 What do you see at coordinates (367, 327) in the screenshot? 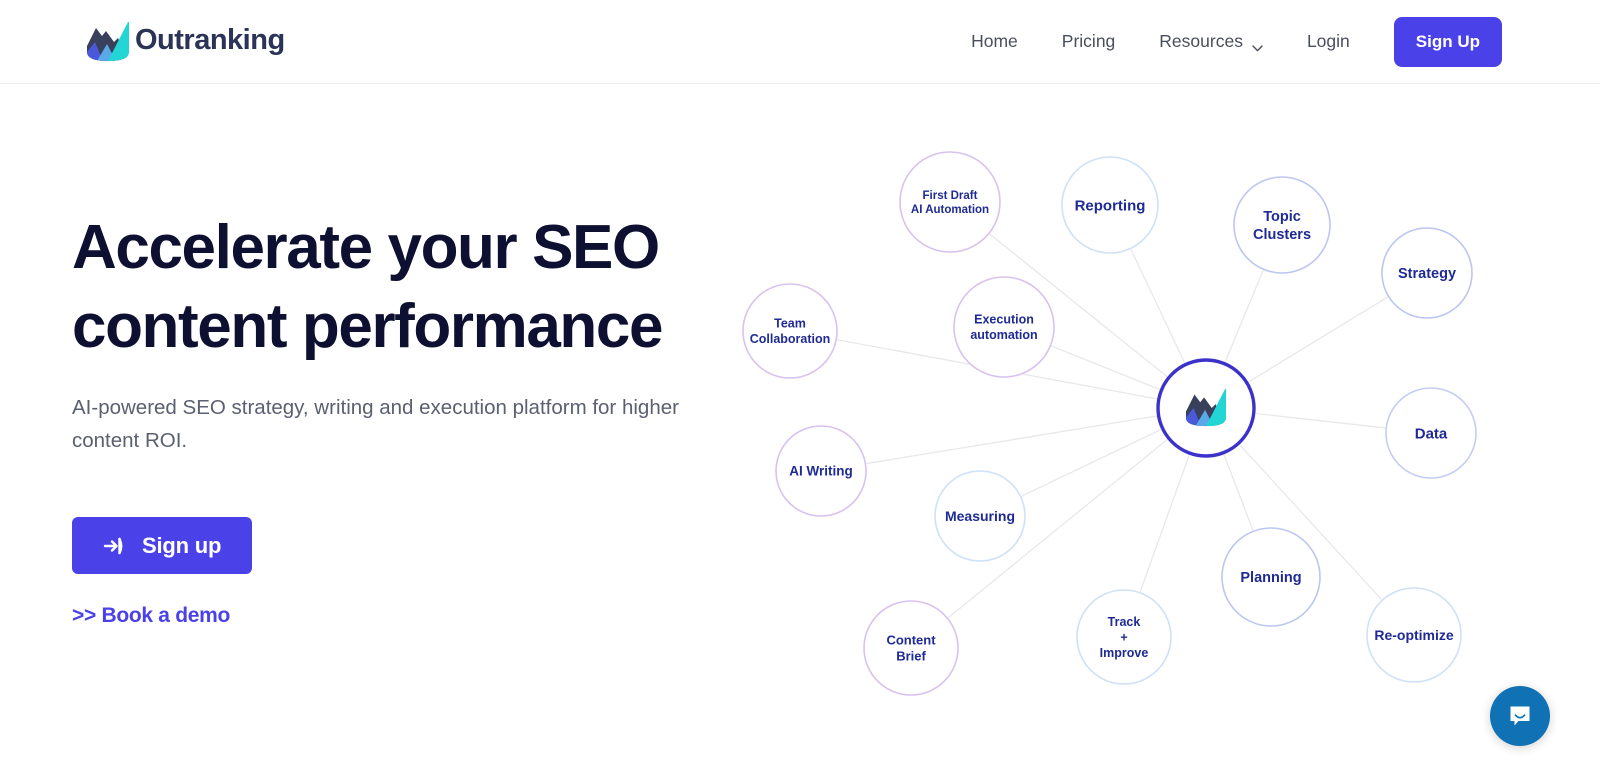
I see `headline-line-2: content performance` at bounding box center [367, 327].